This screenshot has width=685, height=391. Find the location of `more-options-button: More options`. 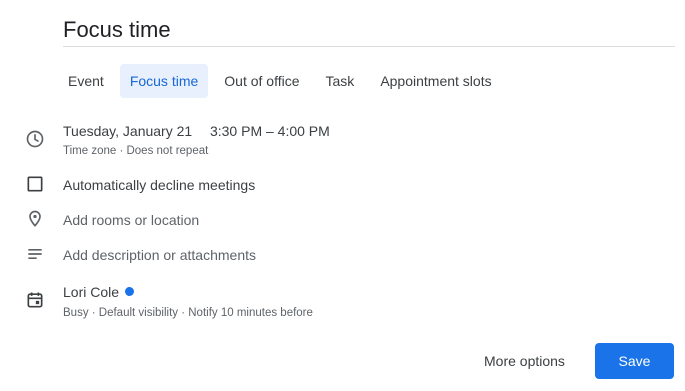

more-options-button: More options is located at coordinates (524, 361).